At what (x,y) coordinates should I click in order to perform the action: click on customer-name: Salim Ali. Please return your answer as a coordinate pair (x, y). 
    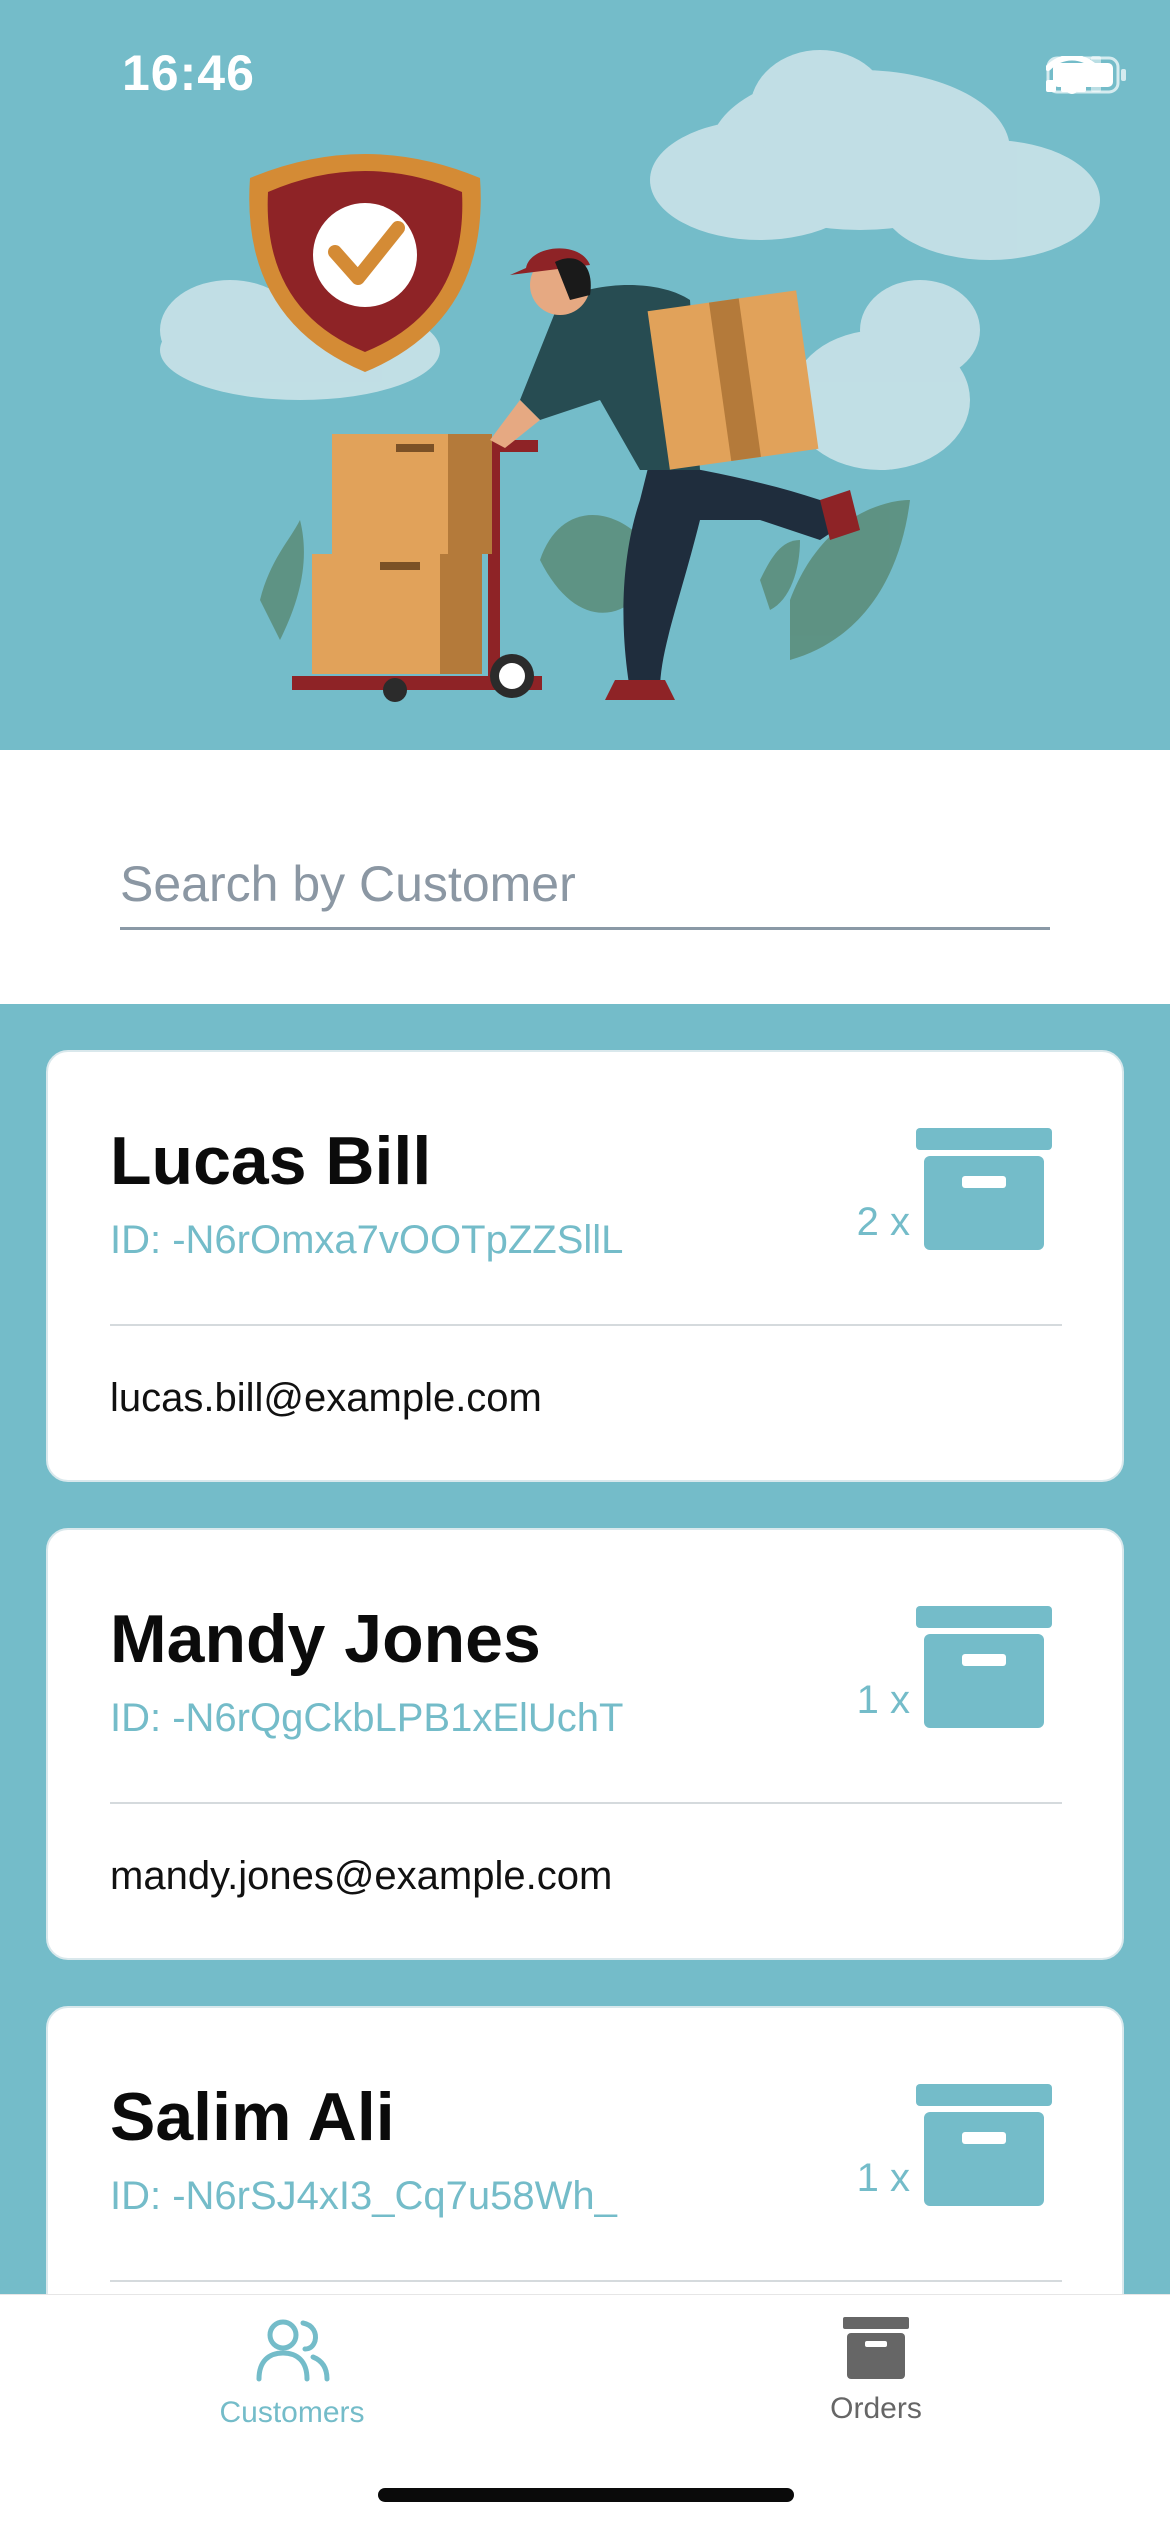
    Looking at the image, I should click on (252, 2117).